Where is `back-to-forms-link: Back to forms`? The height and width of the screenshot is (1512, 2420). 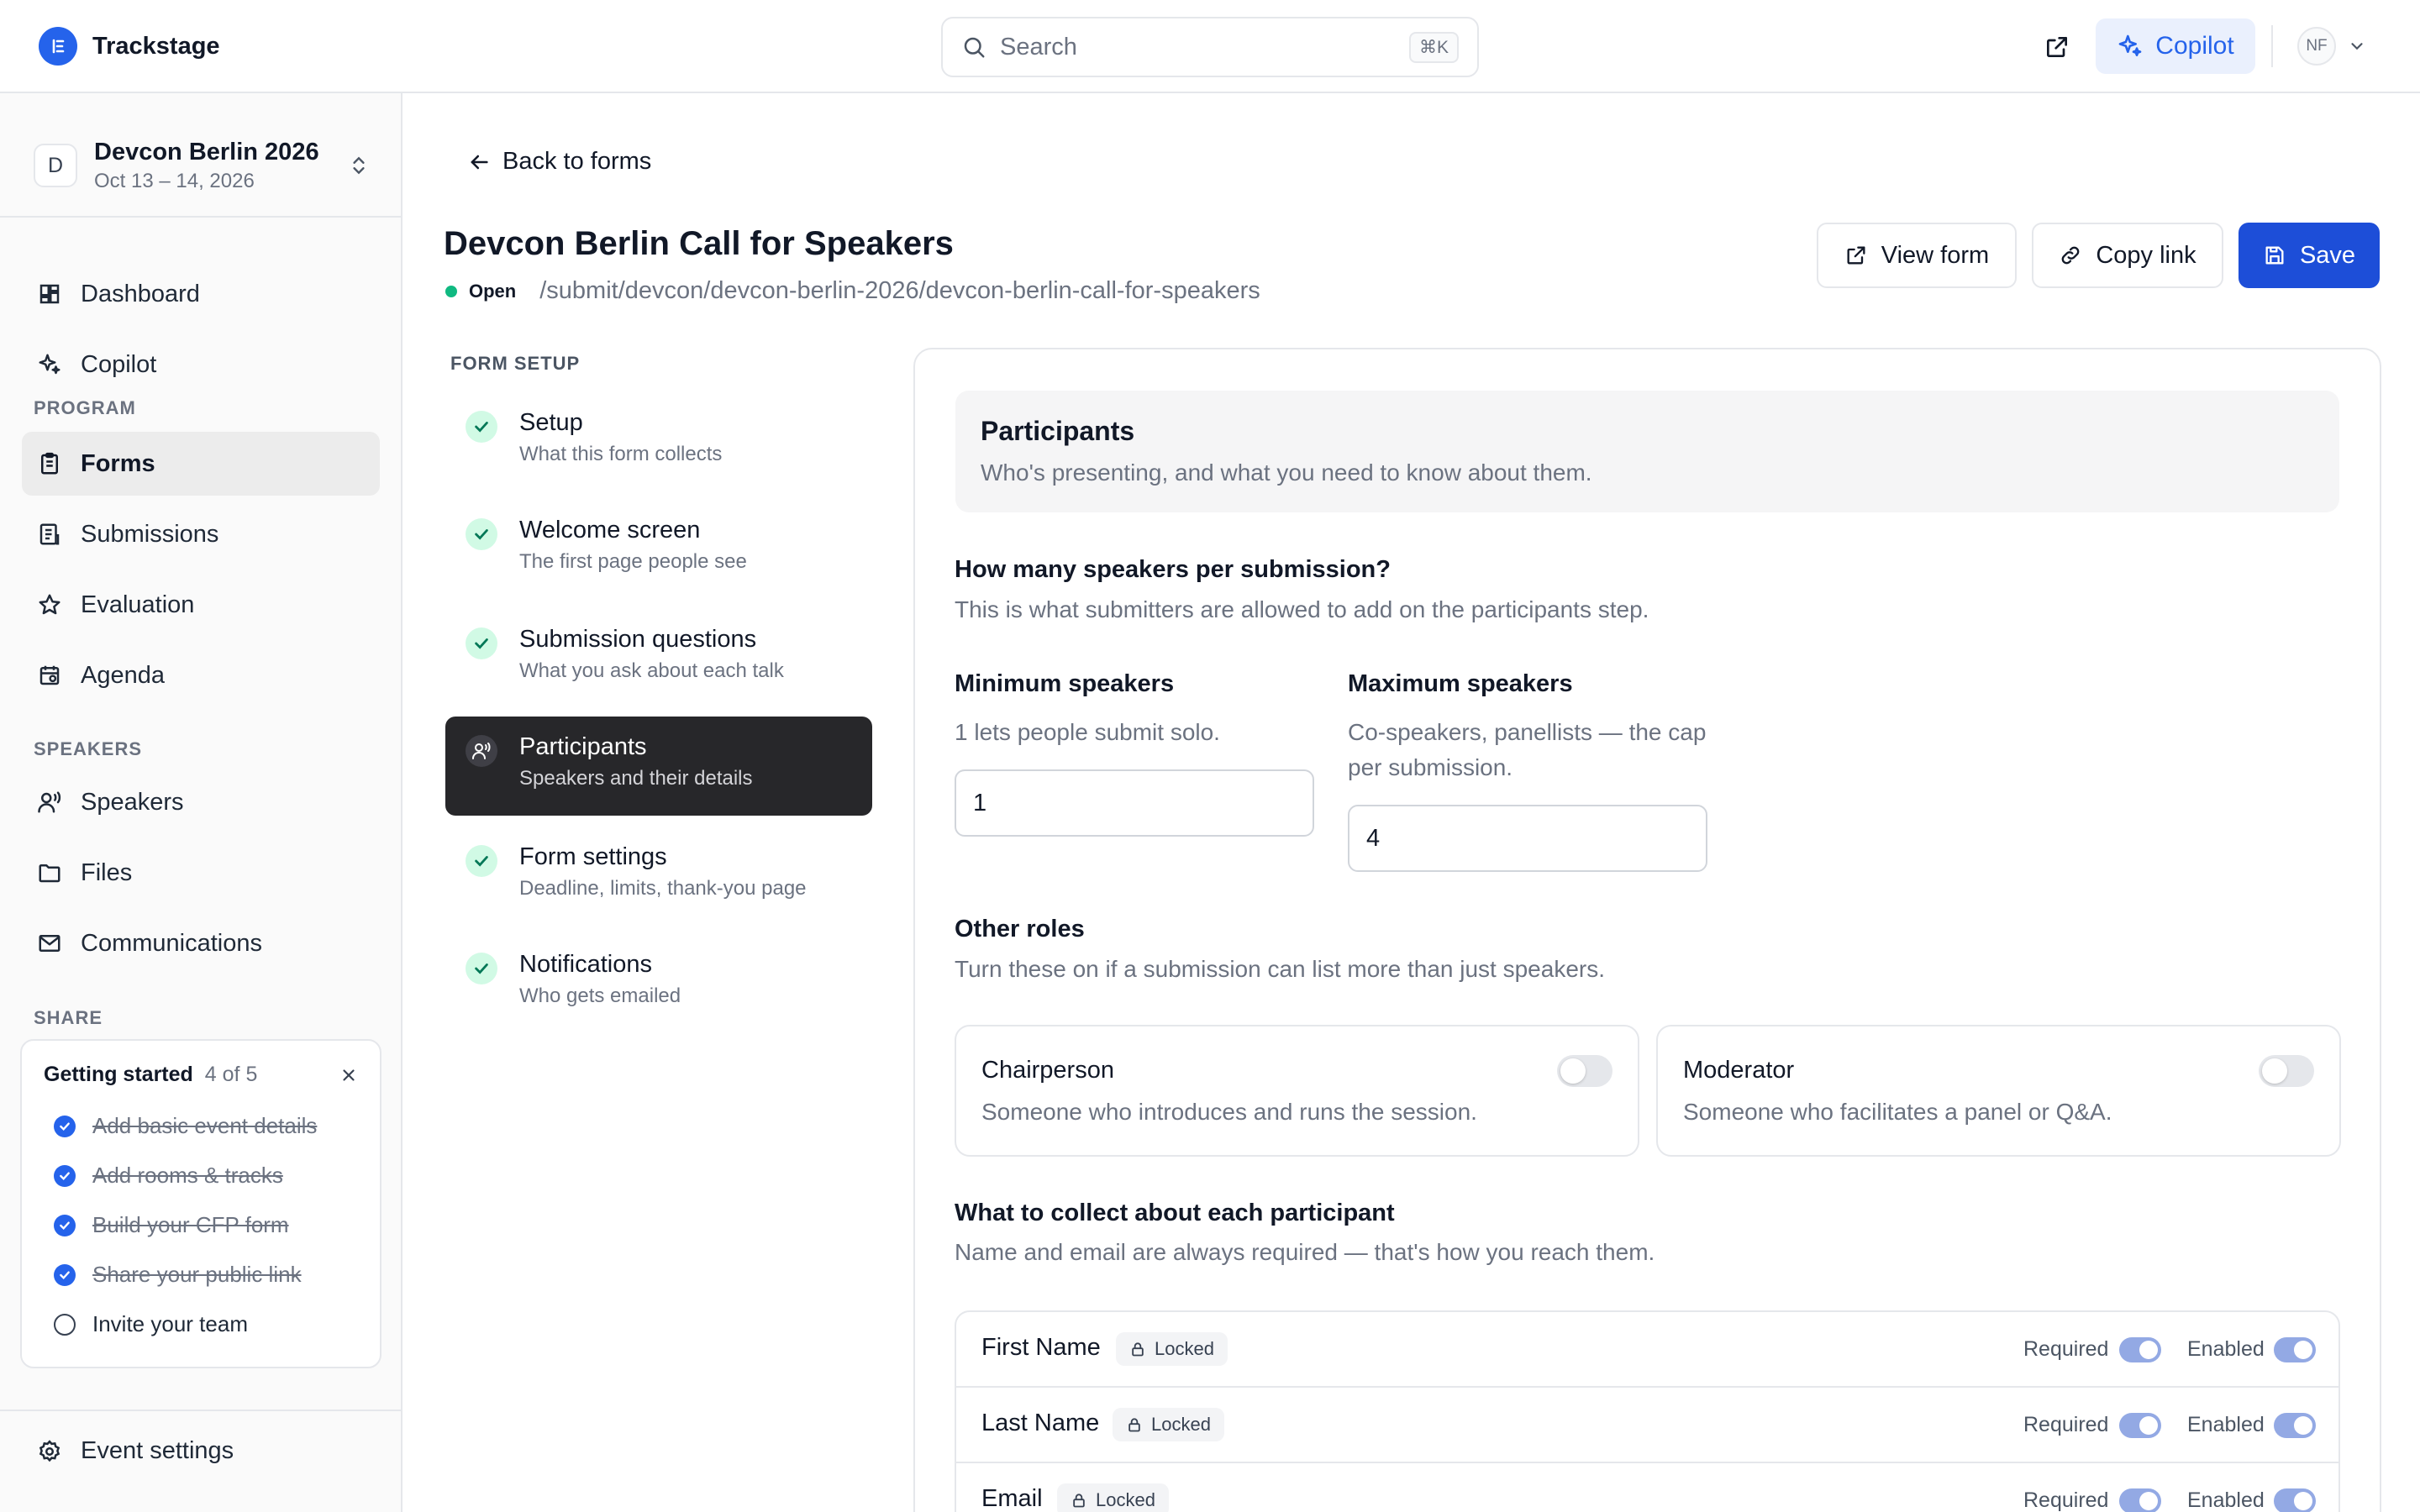
back-to-forms-link: Back to forms is located at coordinates (559, 162).